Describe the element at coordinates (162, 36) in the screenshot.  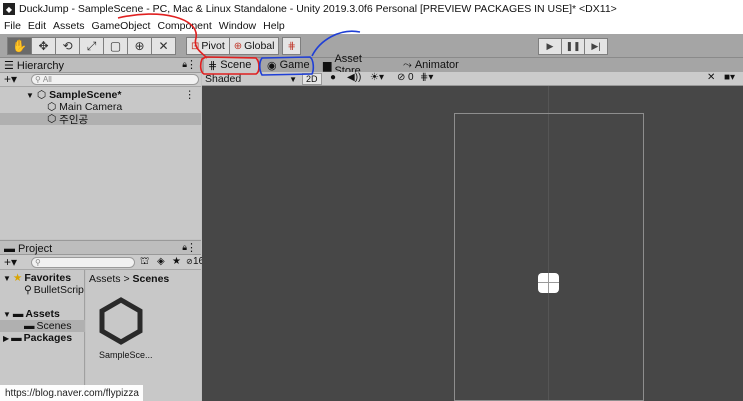
I see `red-arrow-annotation` at that location.